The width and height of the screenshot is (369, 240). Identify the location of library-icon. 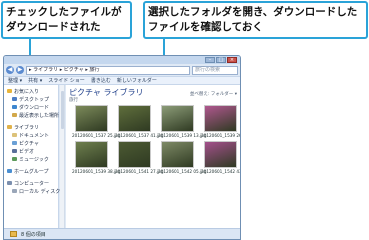
(9, 127).